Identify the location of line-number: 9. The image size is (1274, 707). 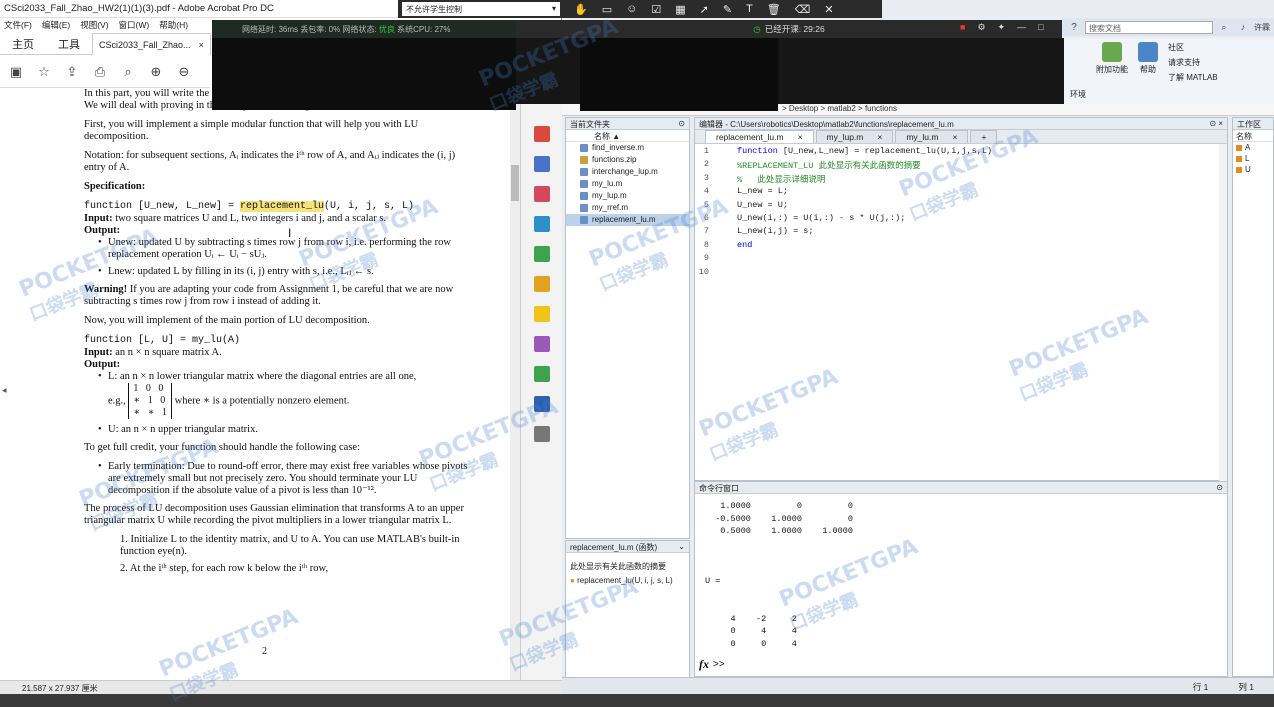
(706, 258).